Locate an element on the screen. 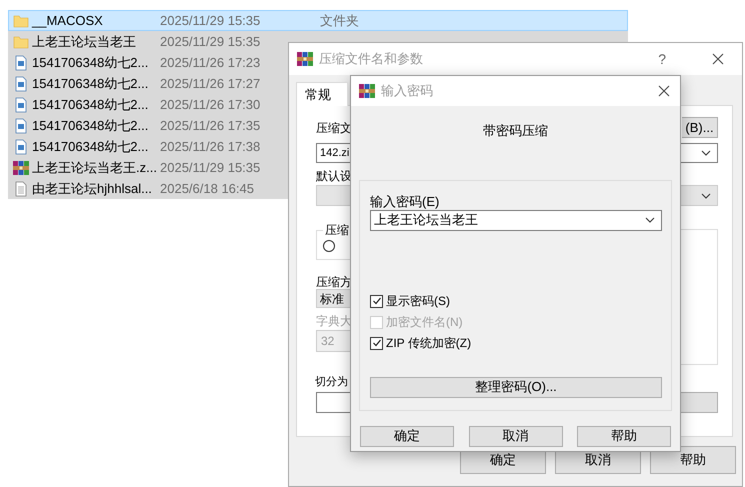 This screenshot has height=487, width=745. field-label: 压缩文 is located at coordinates (334, 128).